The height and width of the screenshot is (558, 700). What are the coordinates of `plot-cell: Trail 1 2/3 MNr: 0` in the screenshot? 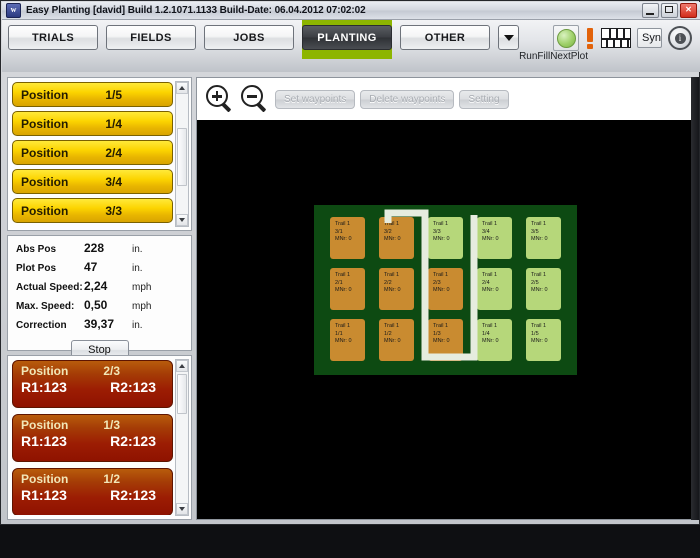 It's located at (445, 289).